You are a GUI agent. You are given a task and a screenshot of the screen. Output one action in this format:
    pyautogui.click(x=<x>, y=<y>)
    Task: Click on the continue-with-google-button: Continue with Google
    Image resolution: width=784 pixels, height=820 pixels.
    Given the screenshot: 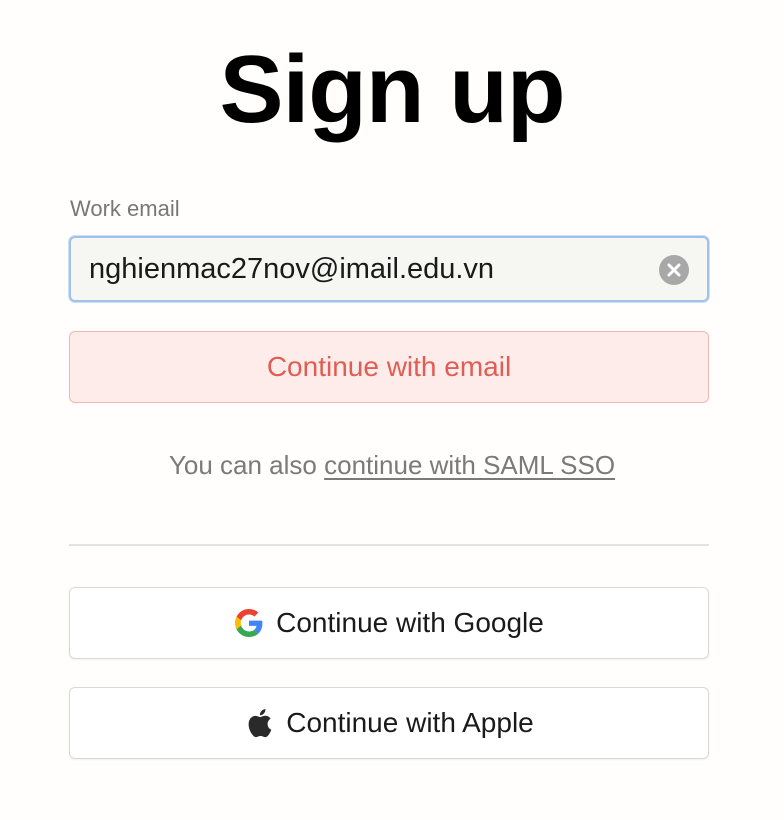 What is the action you would take?
    pyautogui.click(x=389, y=623)
    